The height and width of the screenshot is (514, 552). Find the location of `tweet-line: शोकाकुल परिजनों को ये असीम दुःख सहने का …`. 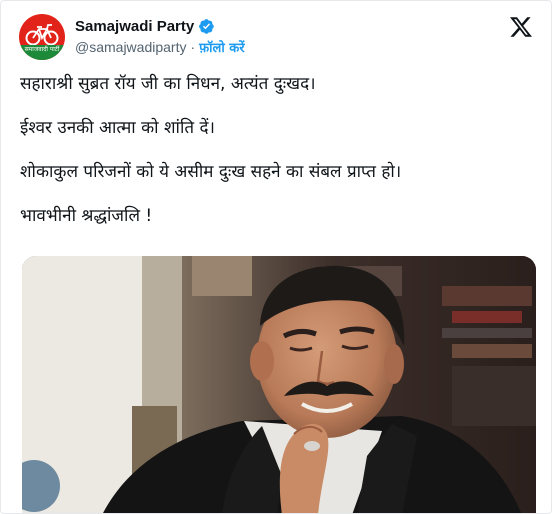

tweet-line: शोकाकुल परिजनों को ये असीम दुःख सहने का … is located at coordinates (211, 172).